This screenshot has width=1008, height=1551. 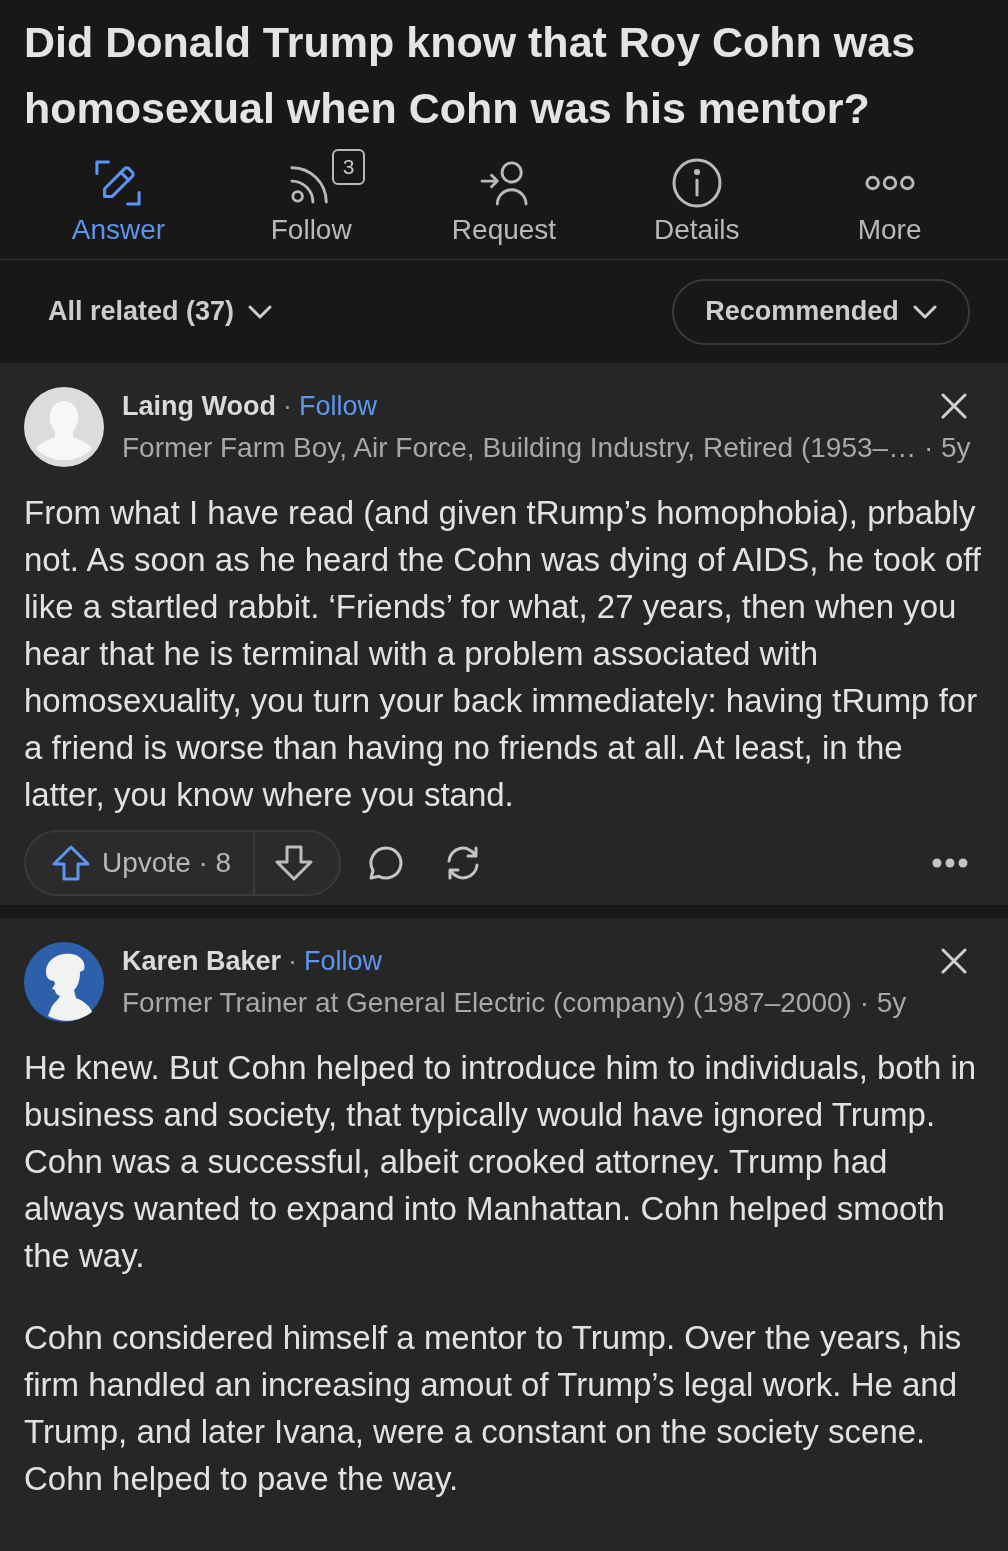 I want to click on answer-button: Answer, so click(x=118, y=196).